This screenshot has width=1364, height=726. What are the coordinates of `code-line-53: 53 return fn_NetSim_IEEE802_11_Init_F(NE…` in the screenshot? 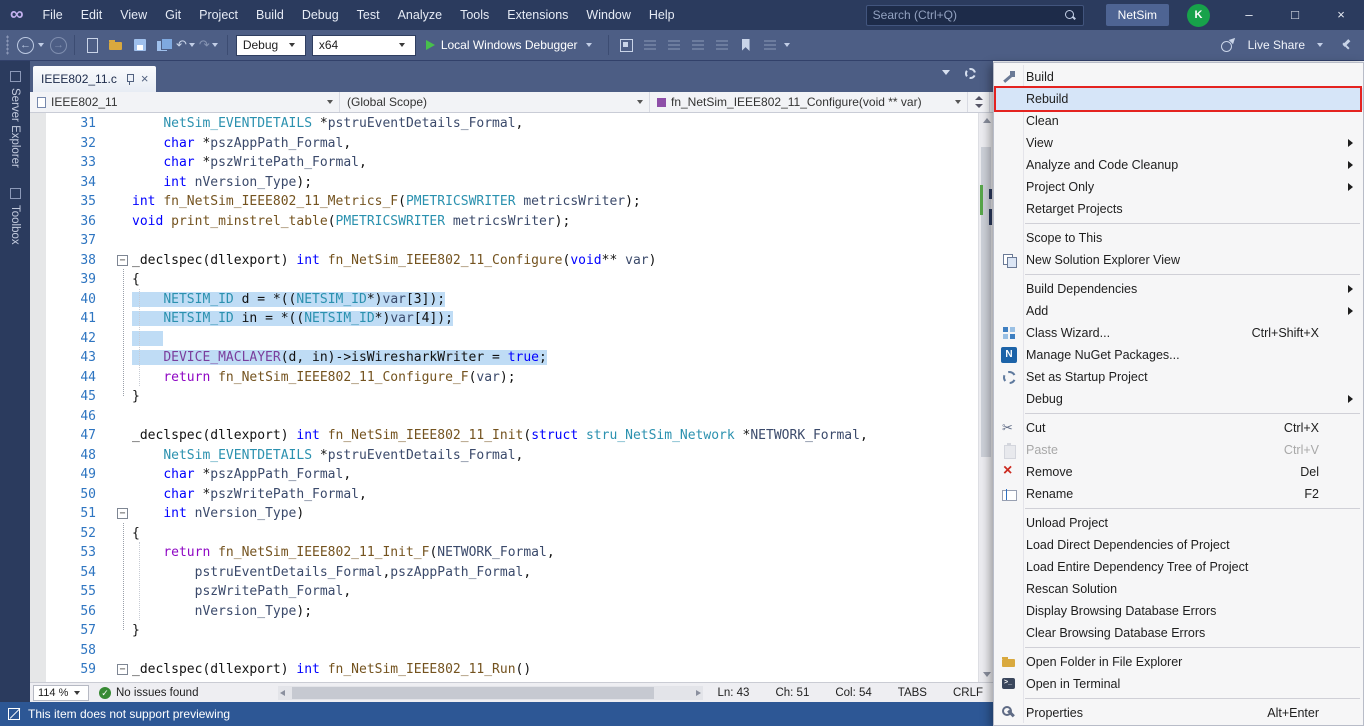 It's located at (504, 553).